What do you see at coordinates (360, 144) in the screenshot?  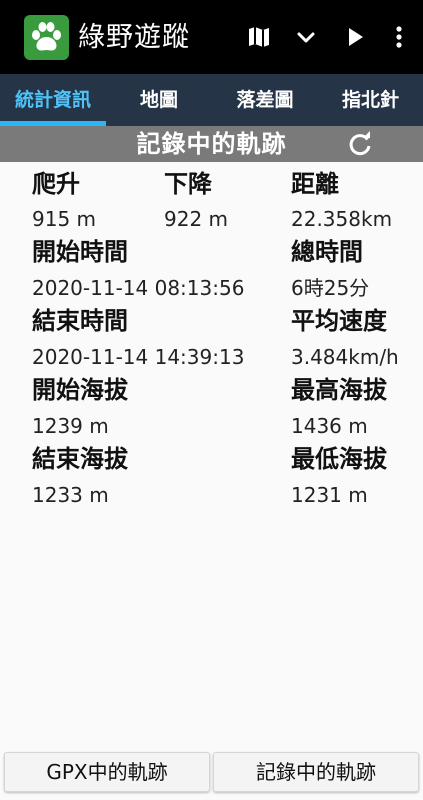 I see `refresh-icon` at bounding box center [360, 144].